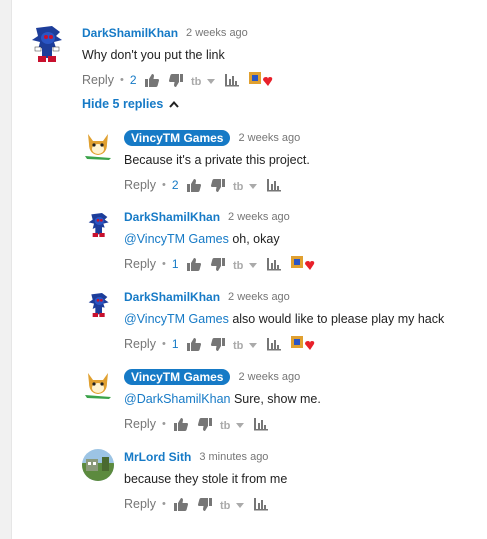 This screenshot has height=539, width=487. I want to click on comment-text: @VincyTM Games oh, okay, so click(202, 239).